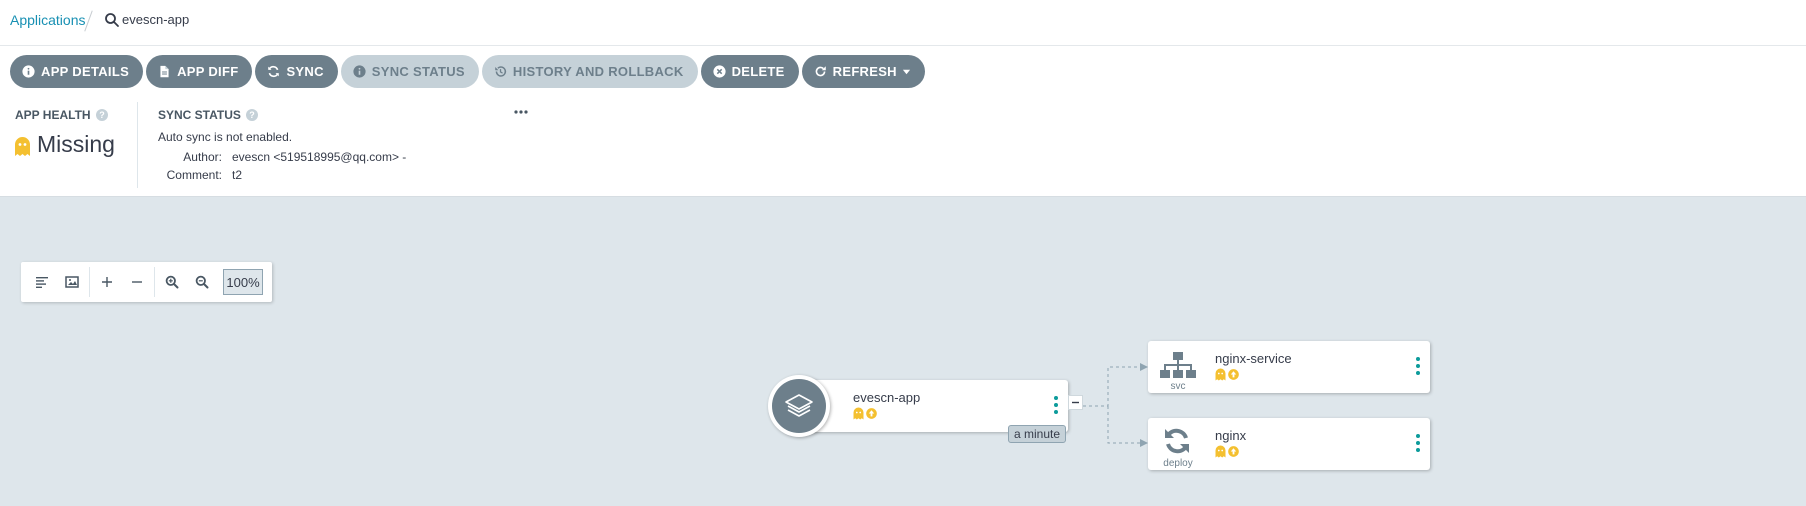 This screenshot has width=1806, height=506. I want to click on graph-toolbar: 100%, so click(146, 282).